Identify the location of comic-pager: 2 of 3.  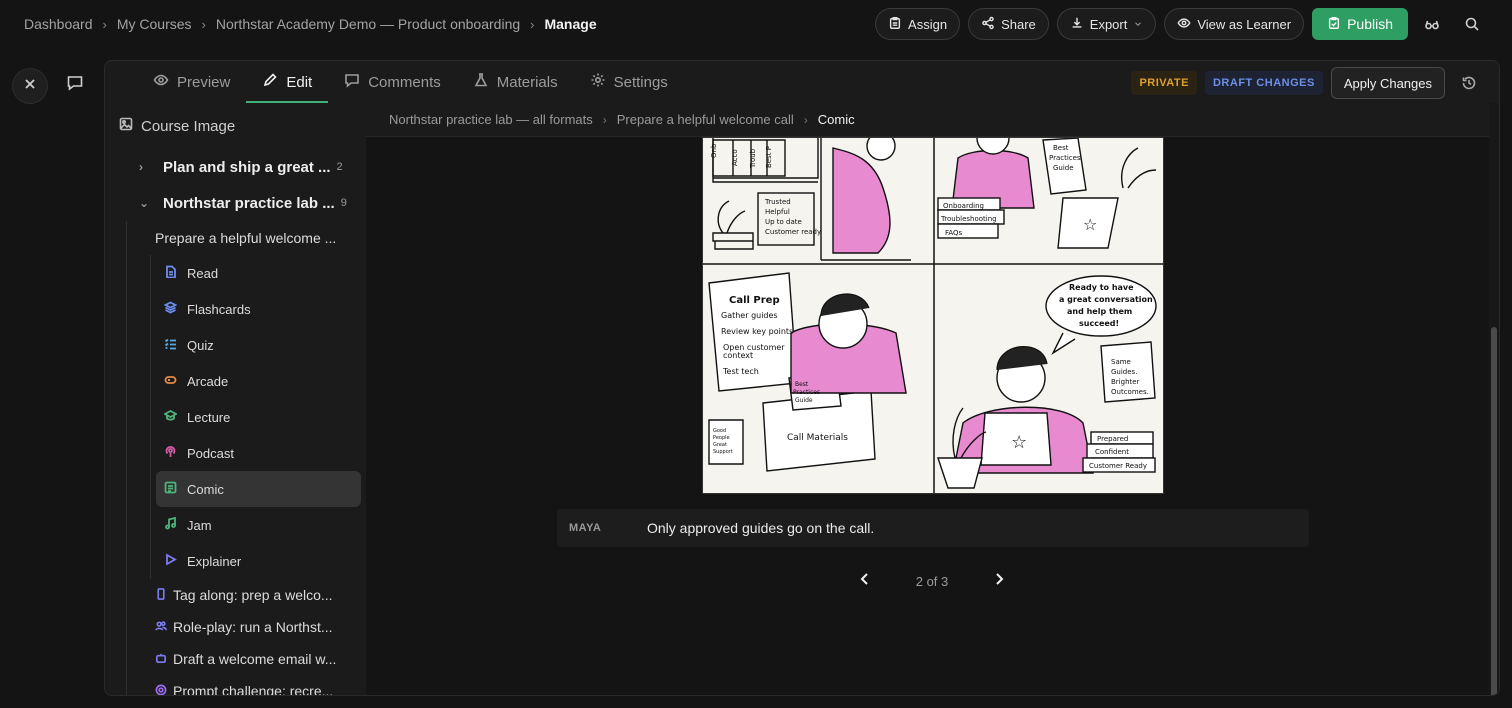
(932, 581).